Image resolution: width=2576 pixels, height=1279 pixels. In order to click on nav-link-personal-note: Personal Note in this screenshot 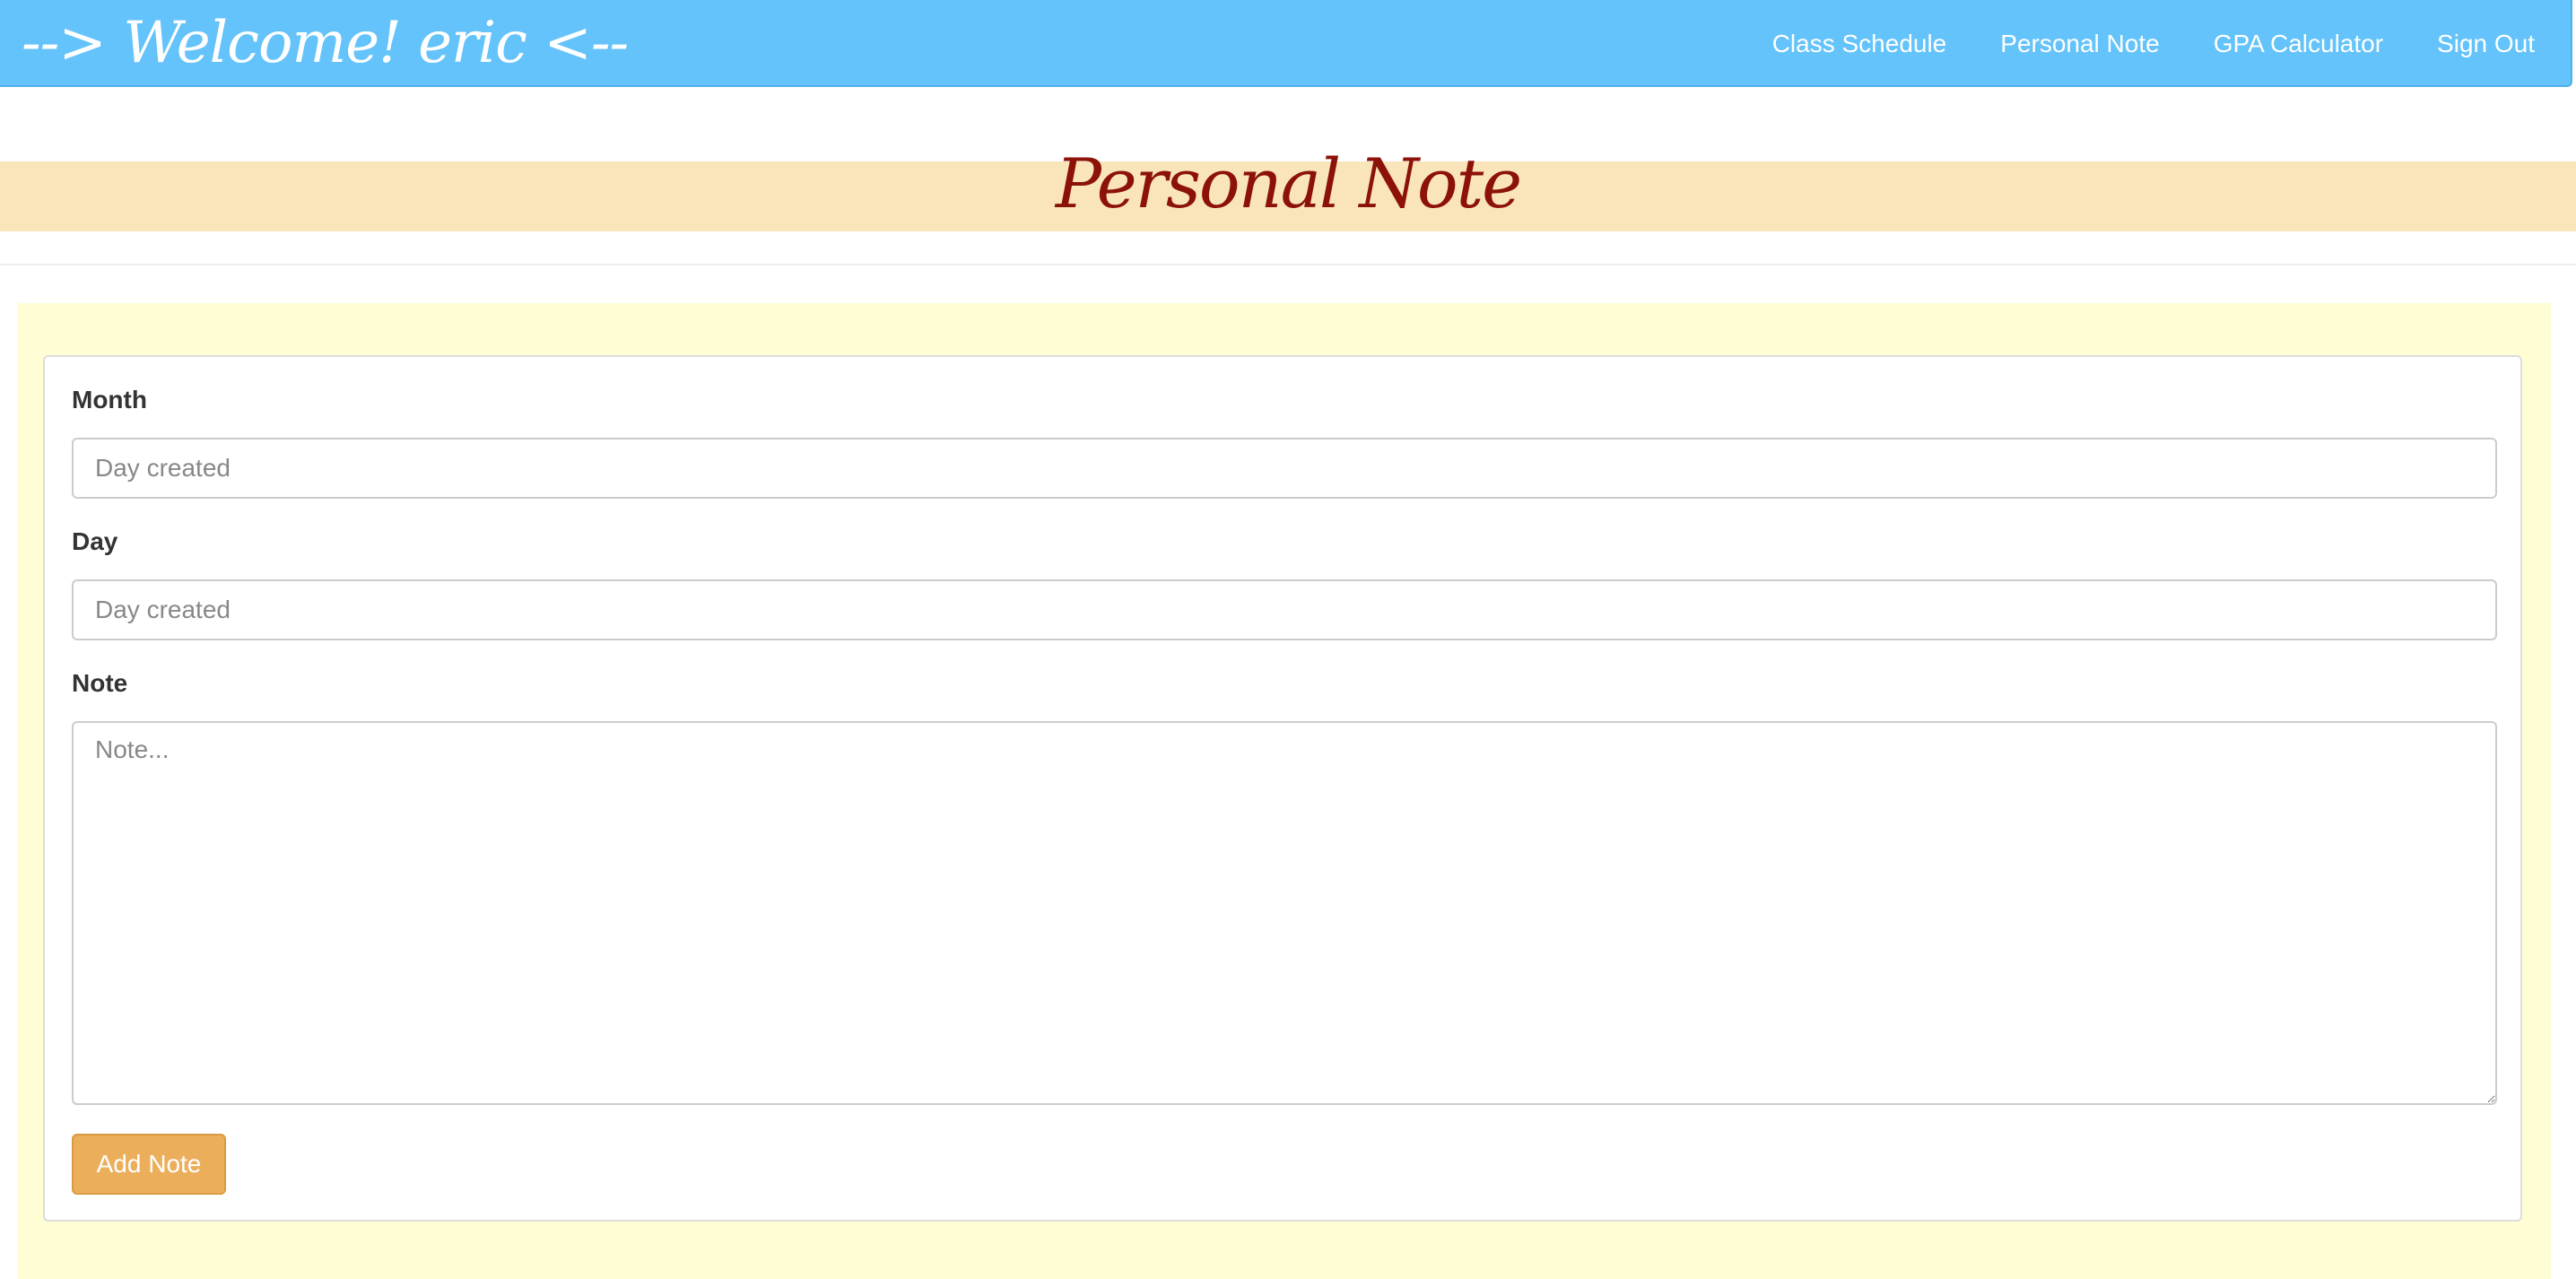, I will do `click(2079, 44)`.